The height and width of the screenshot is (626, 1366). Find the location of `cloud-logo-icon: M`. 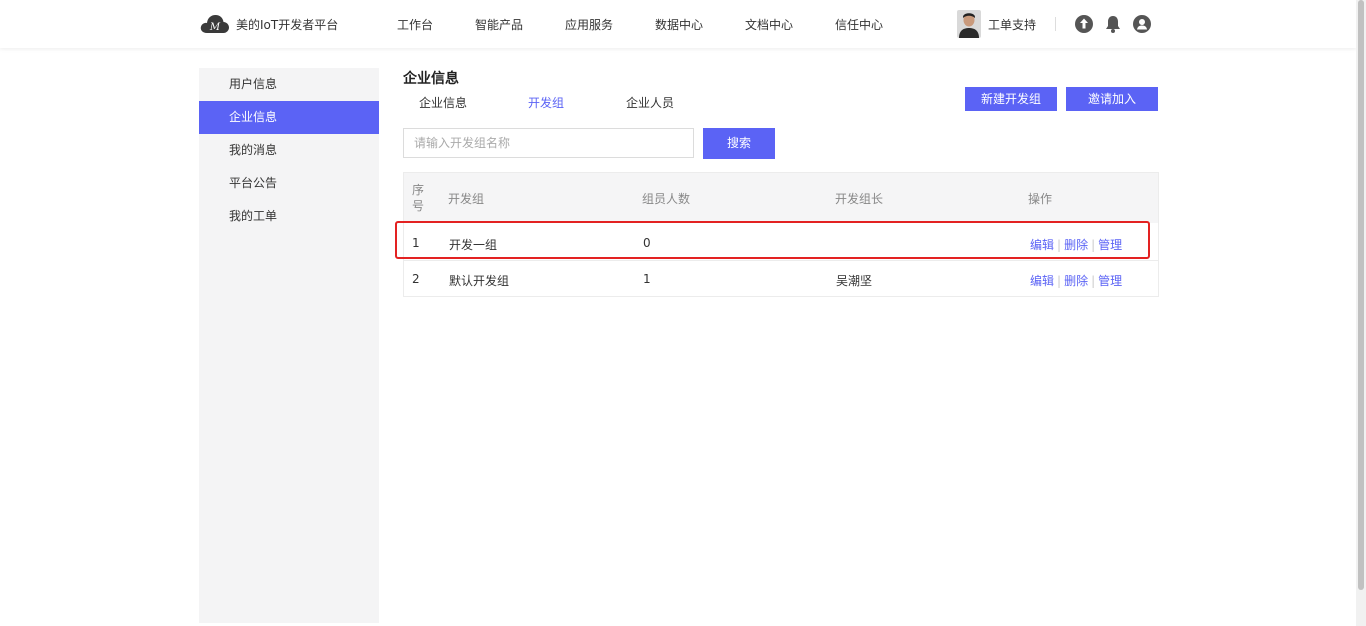

cloud-logo-icon: M is located at coordinates (215, 24).